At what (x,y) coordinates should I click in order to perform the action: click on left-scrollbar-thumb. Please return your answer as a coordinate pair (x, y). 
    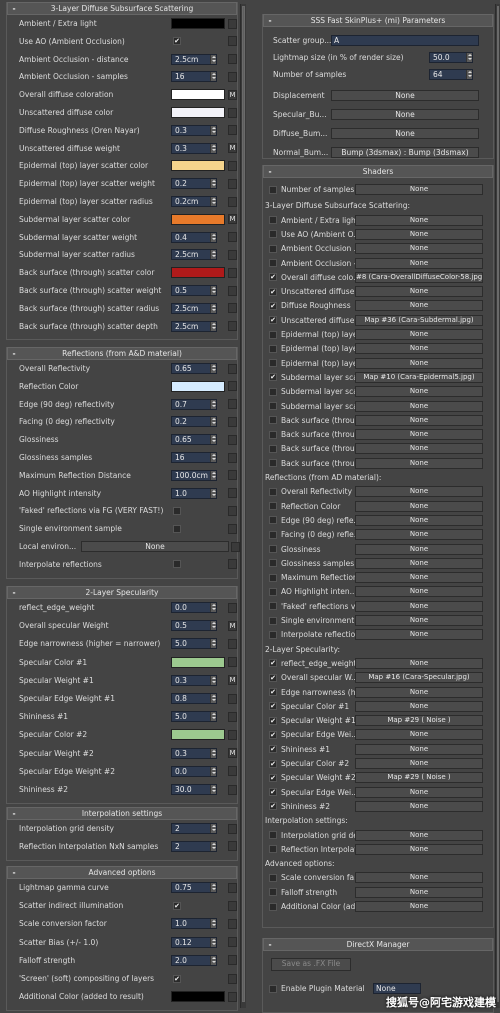
    Looking at the image, I should click on (243, 504).